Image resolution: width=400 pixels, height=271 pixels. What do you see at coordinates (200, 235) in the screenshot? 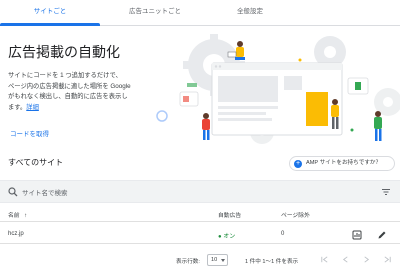
I see `table-row: hcz.jp ● オン 0` at bounding box center [200, 235].